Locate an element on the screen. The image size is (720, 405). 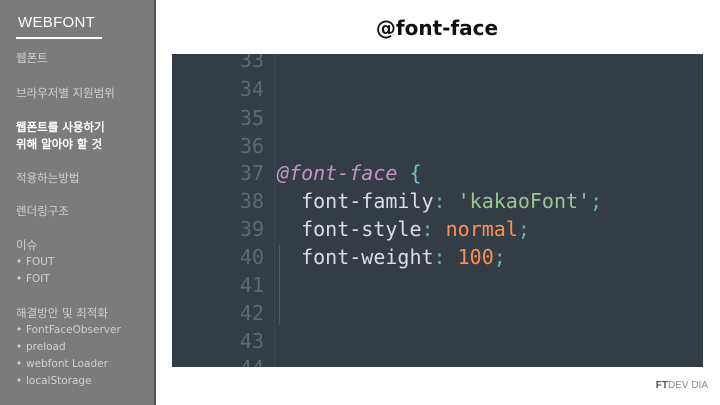
sidebar-item-browser-support: 브라우저별 지원범위 is located at coordinates (65, 93).